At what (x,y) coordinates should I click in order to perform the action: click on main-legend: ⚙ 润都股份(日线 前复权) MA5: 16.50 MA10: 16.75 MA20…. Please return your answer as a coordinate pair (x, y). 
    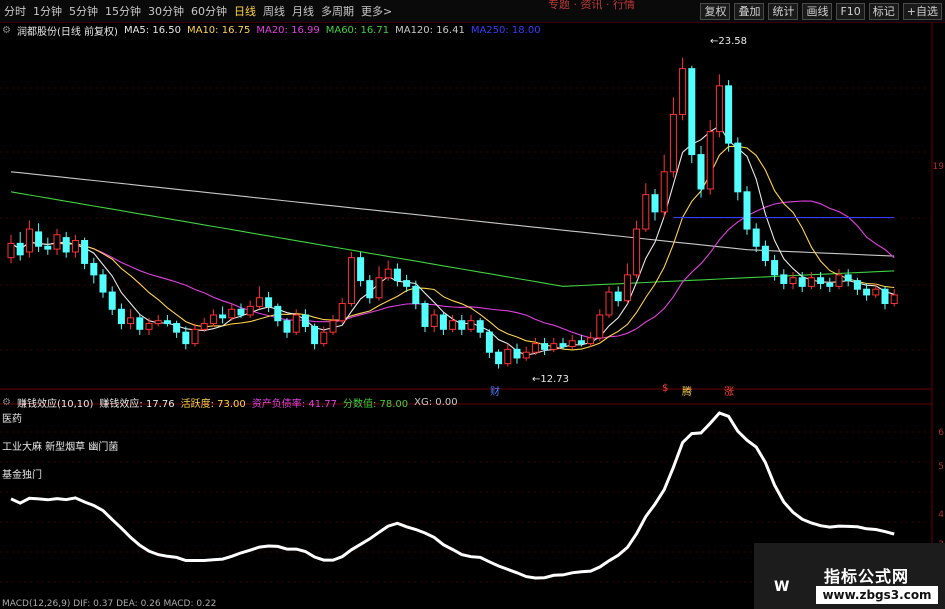
    Looking at the image, I should click on (271, 30).